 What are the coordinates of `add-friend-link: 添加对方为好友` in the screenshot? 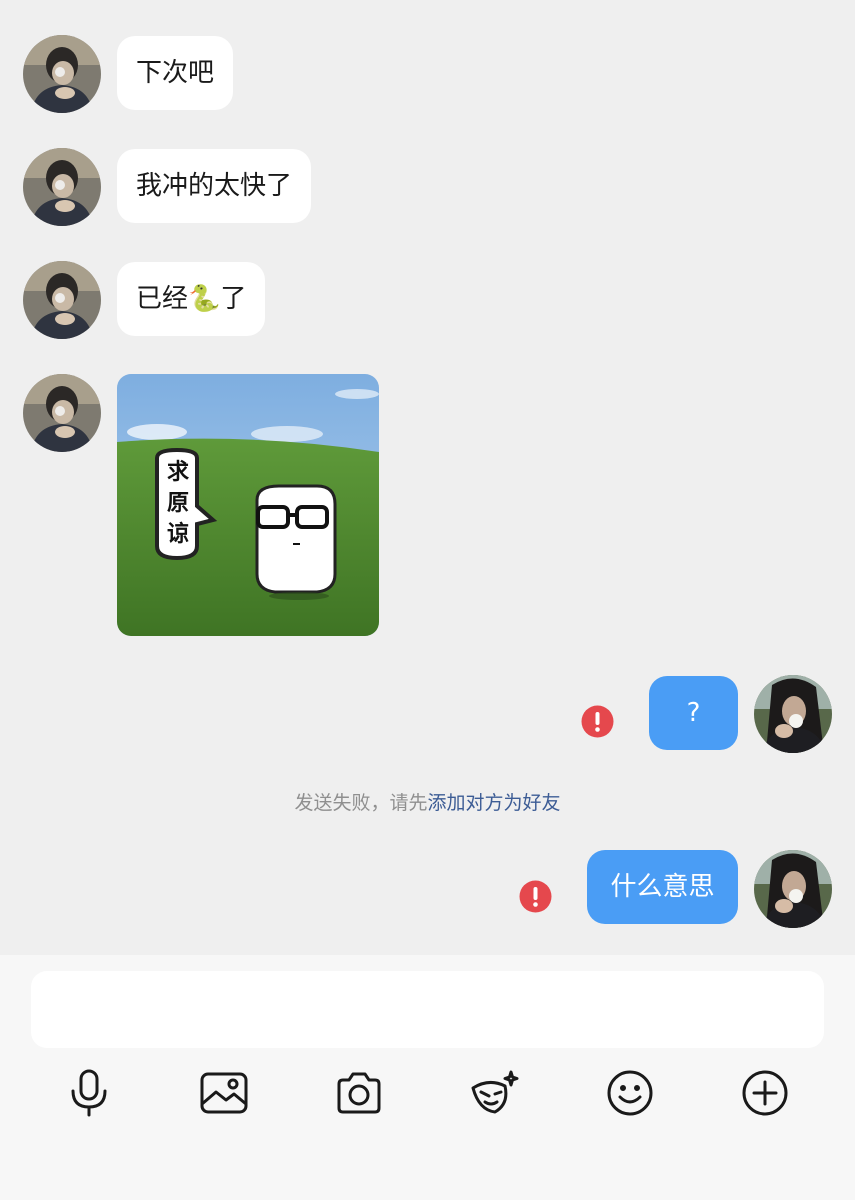 It's located at (494, 803).